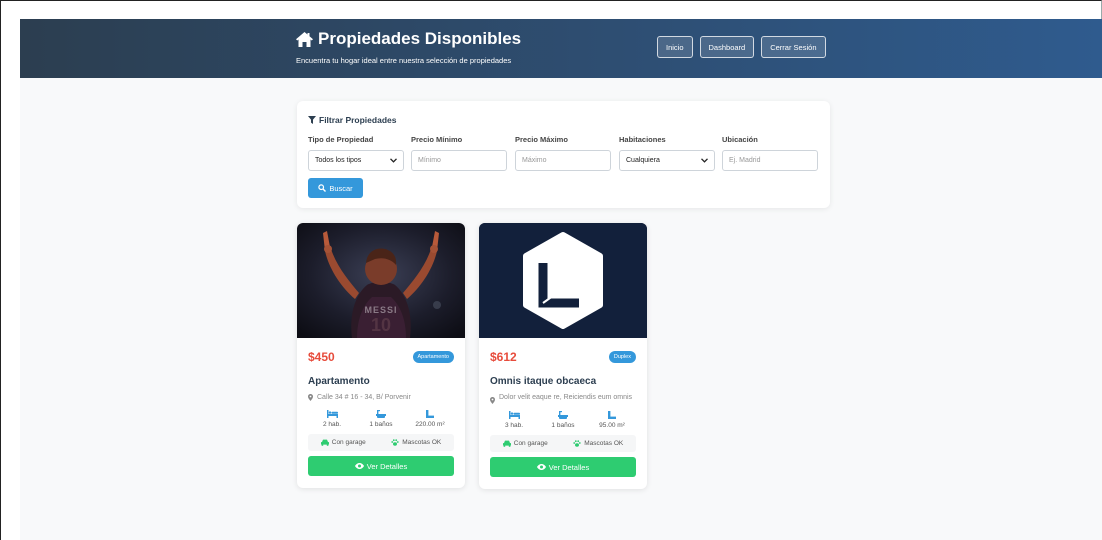  What do you see at coordinates (675, 47) in the screenshot?
I see `nav-inicio-button: Inicio` at bounding box center [675, 47].